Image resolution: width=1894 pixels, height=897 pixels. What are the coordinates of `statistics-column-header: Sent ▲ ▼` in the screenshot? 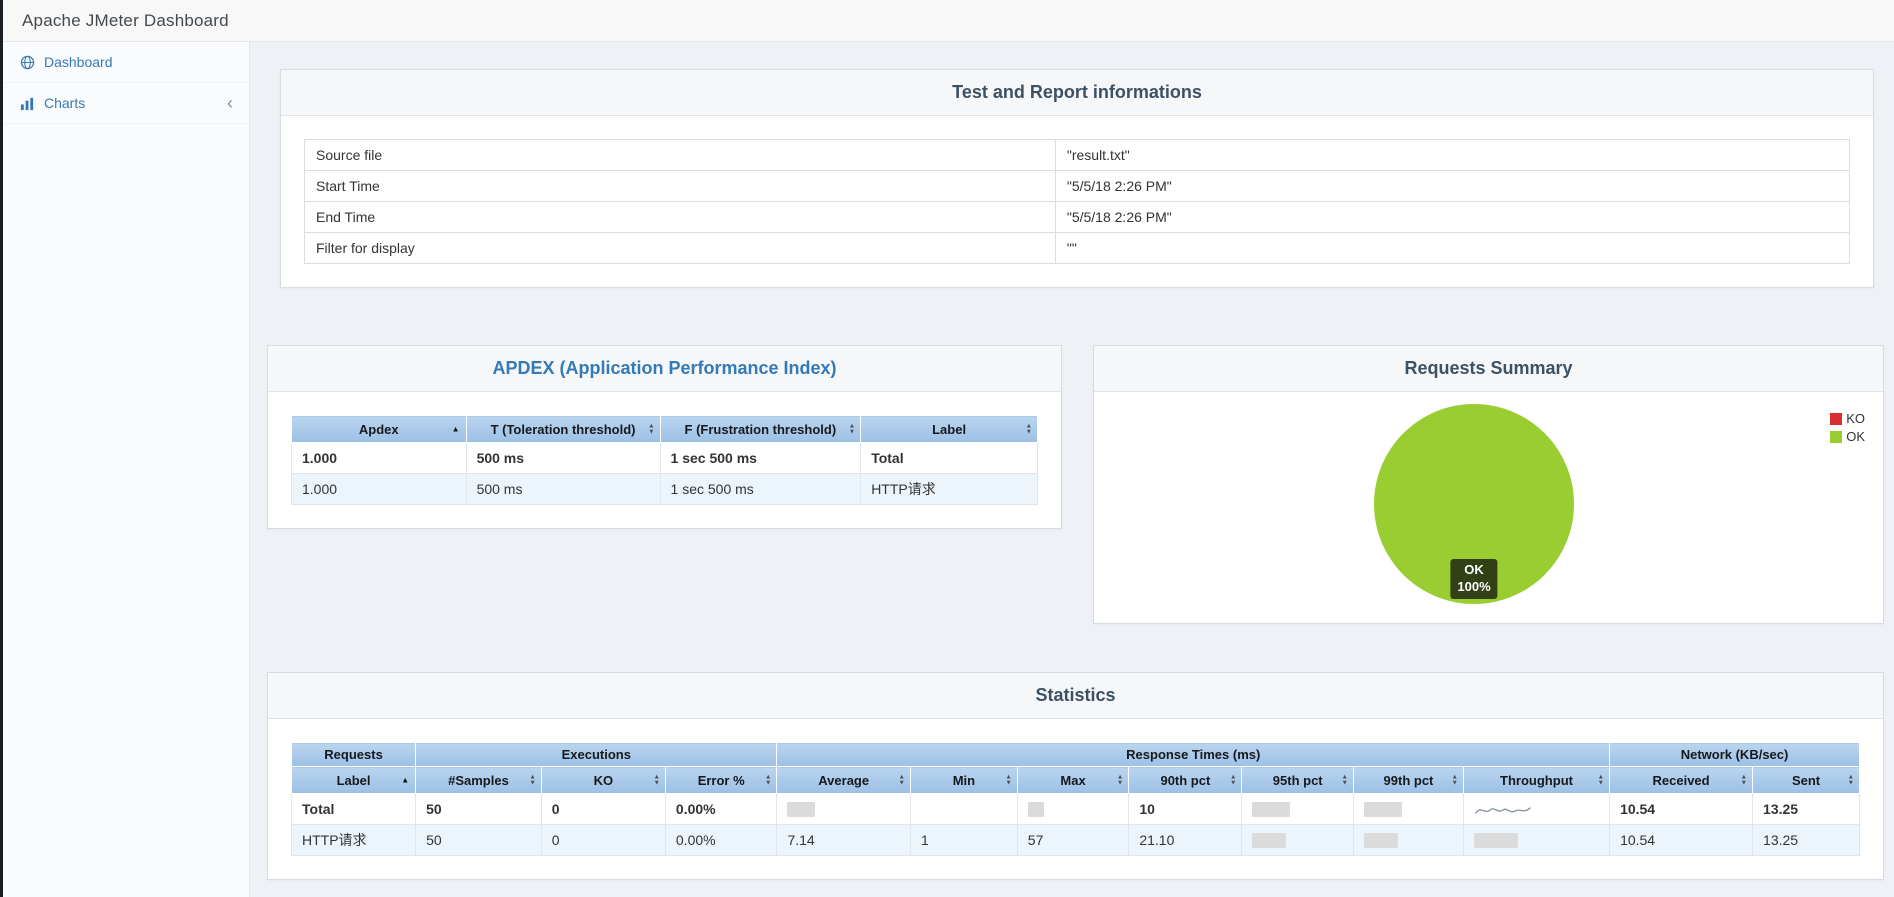 It's located at (1806, 780).